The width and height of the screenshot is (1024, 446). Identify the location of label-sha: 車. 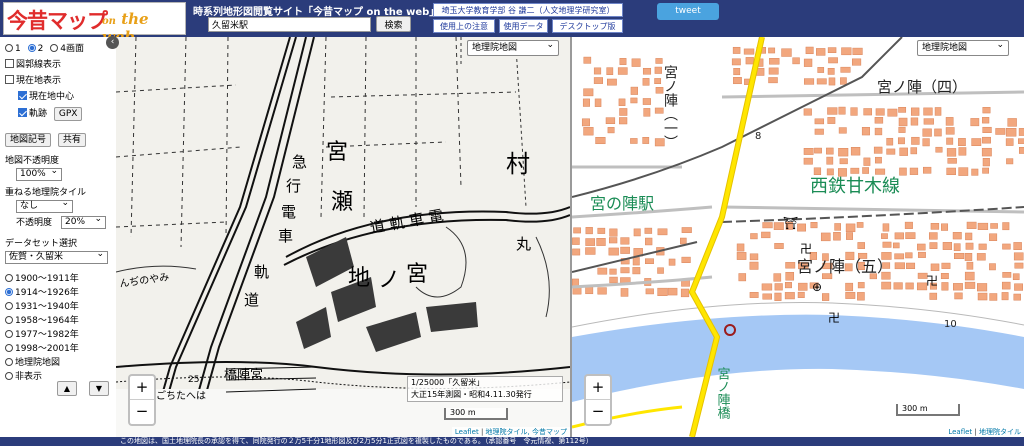
(285, 236).